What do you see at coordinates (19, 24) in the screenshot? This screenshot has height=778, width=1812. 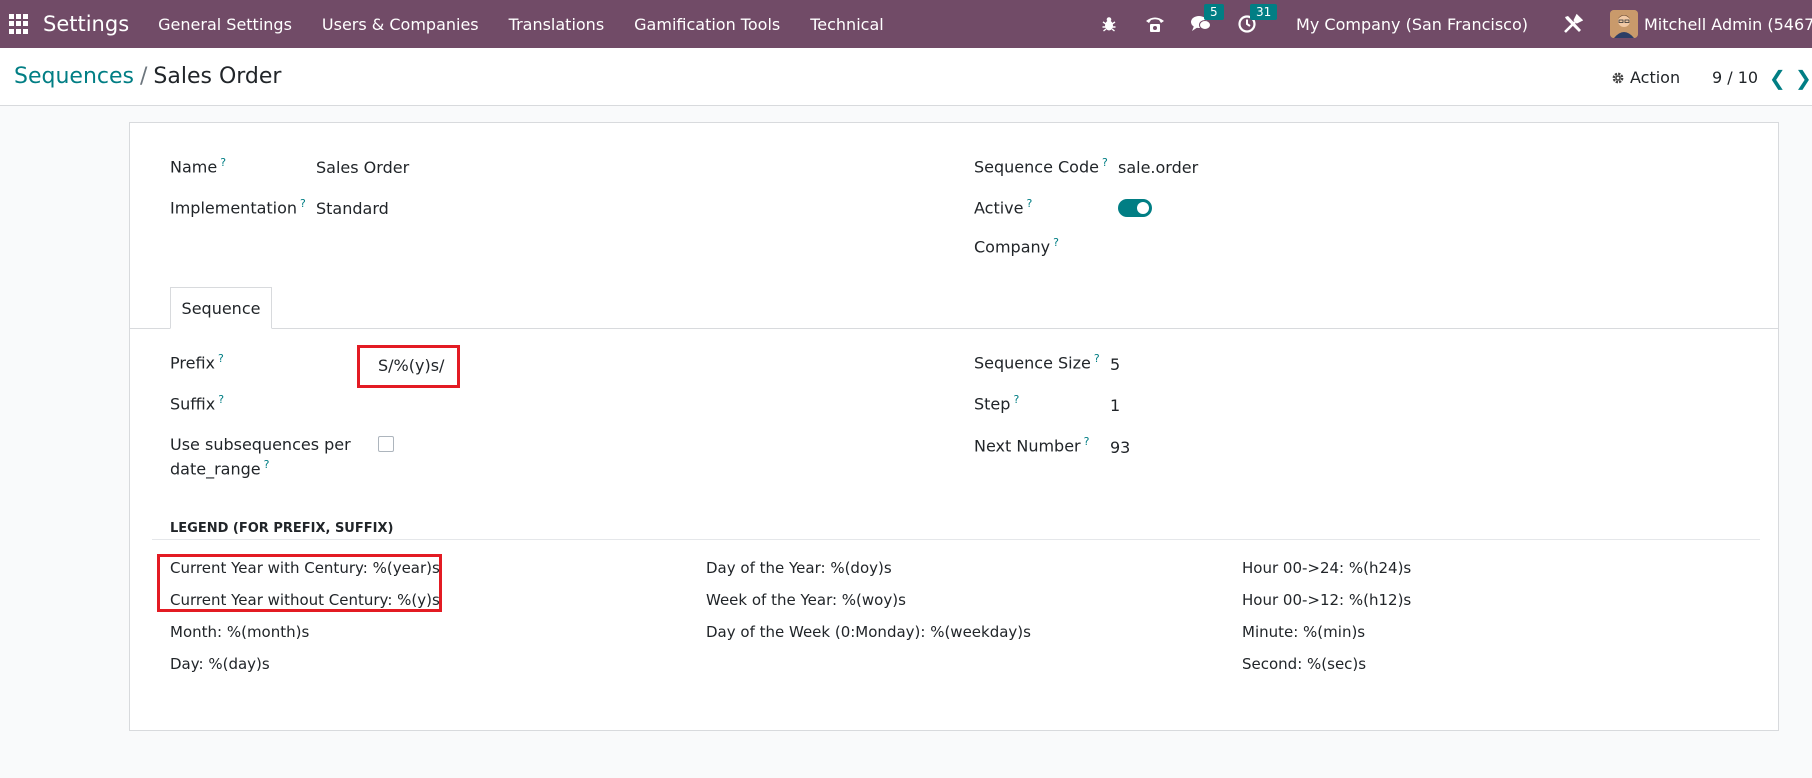 I see `apps-menu-icon` at bounding box center [19, 24].